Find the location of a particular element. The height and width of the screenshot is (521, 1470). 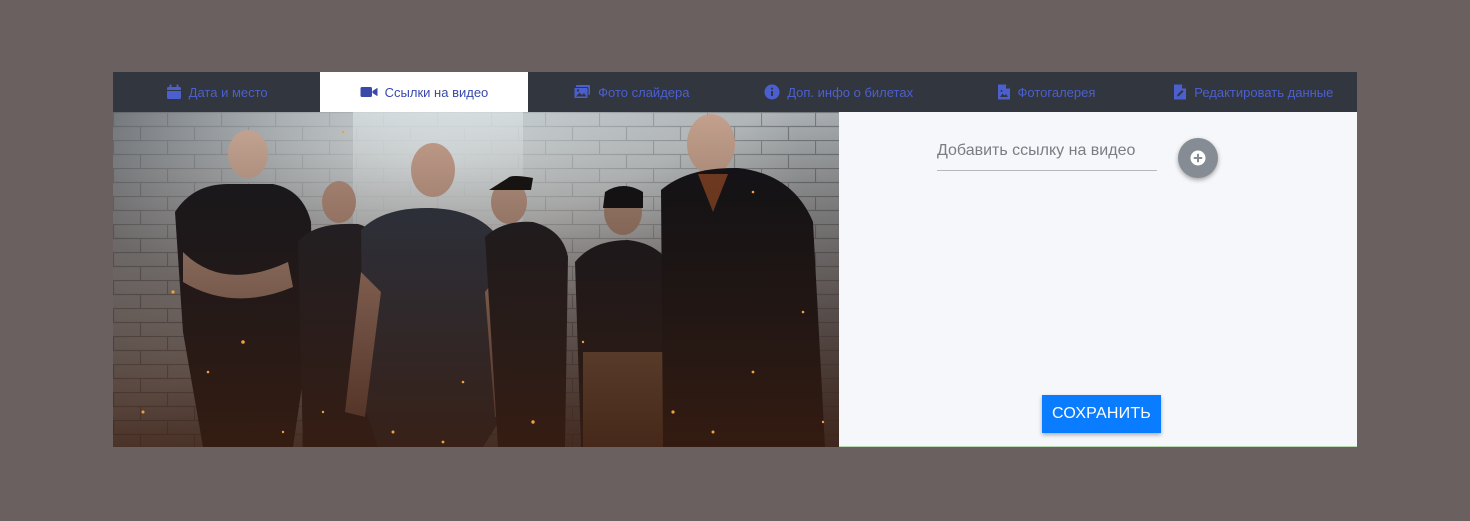

plus-circle-icon is located at coordinates (1198, 158).